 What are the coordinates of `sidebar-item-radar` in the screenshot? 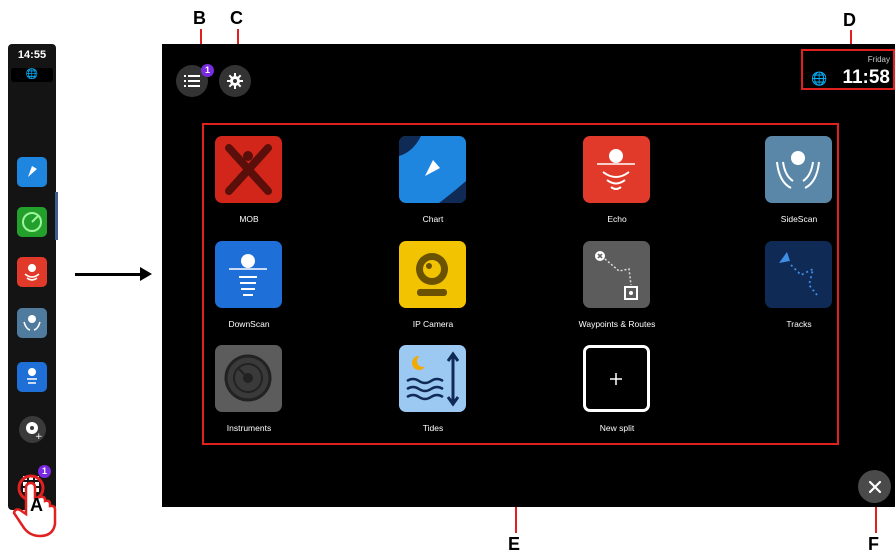 It's located at (32, 222).